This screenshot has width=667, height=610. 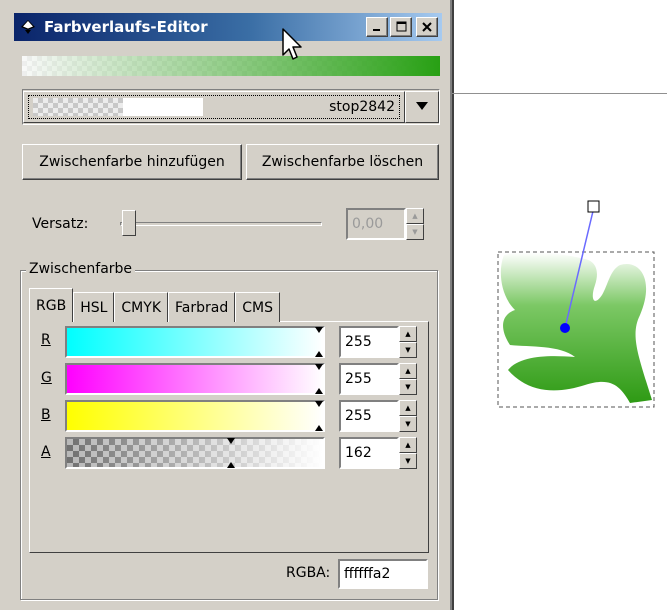 I want to click on stop-color-swatch, so click(x=118, y=107).